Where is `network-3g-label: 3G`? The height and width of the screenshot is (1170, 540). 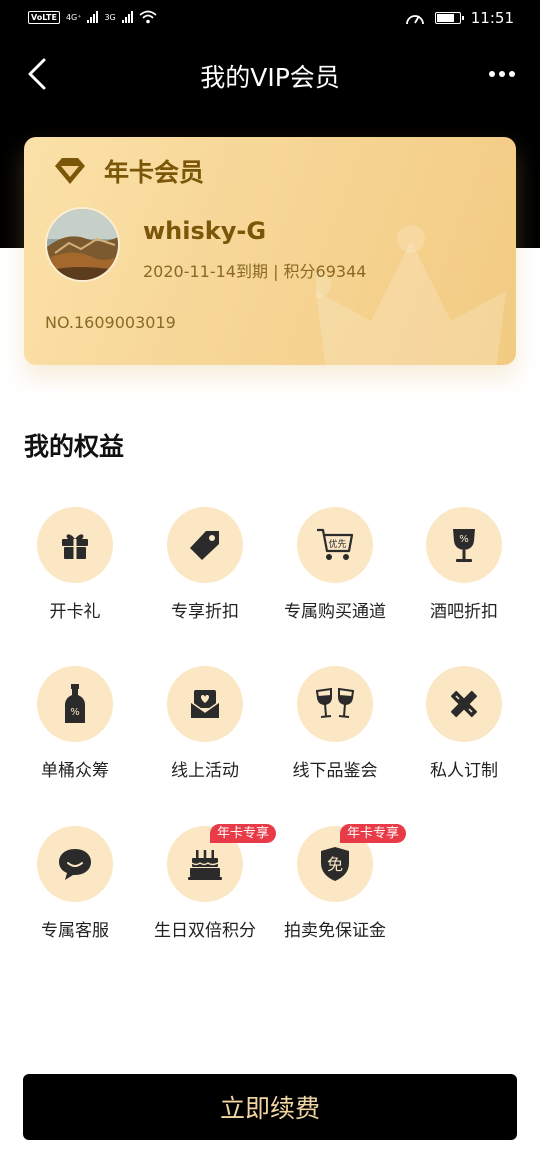
network-3g-label: 3G is located at coordinates (110, 17).